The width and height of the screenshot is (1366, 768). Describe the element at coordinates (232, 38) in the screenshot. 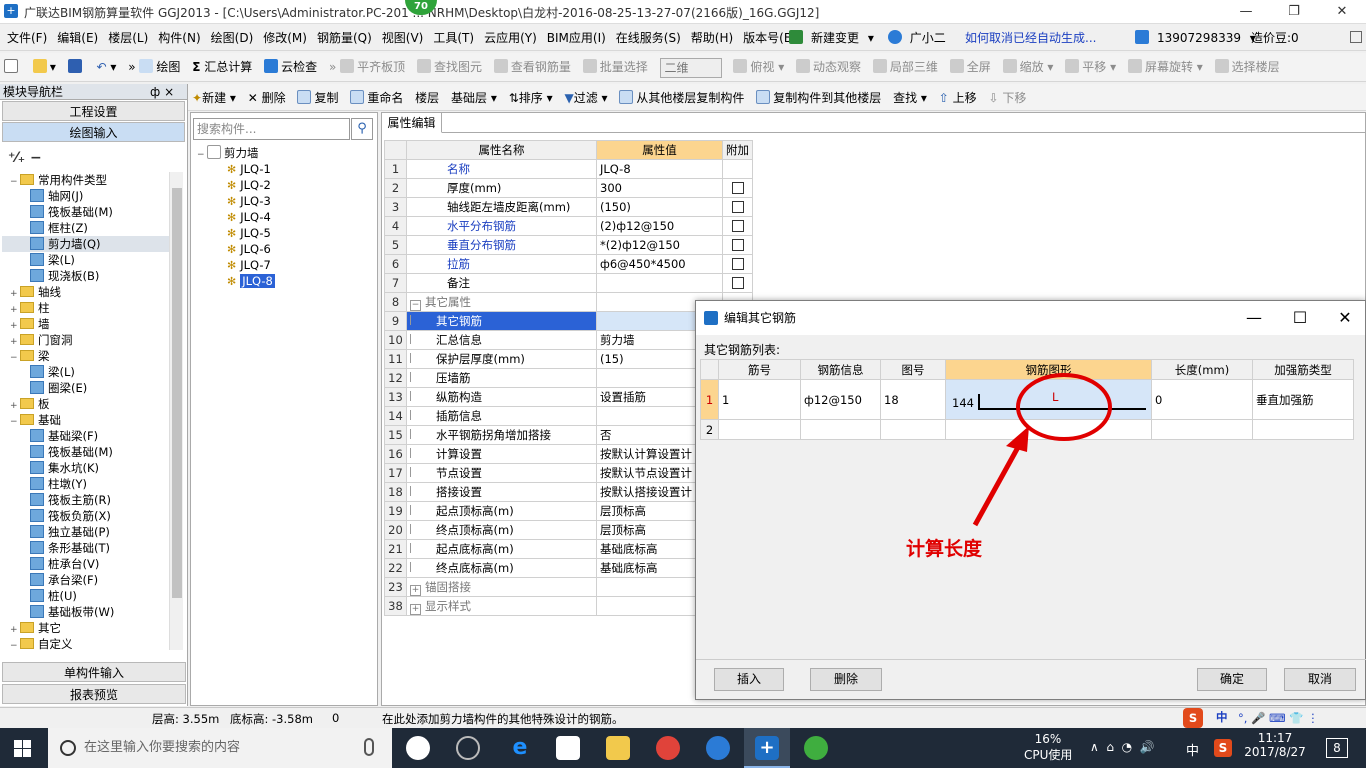

I see `menu-item: 绘图(D)` at that location.